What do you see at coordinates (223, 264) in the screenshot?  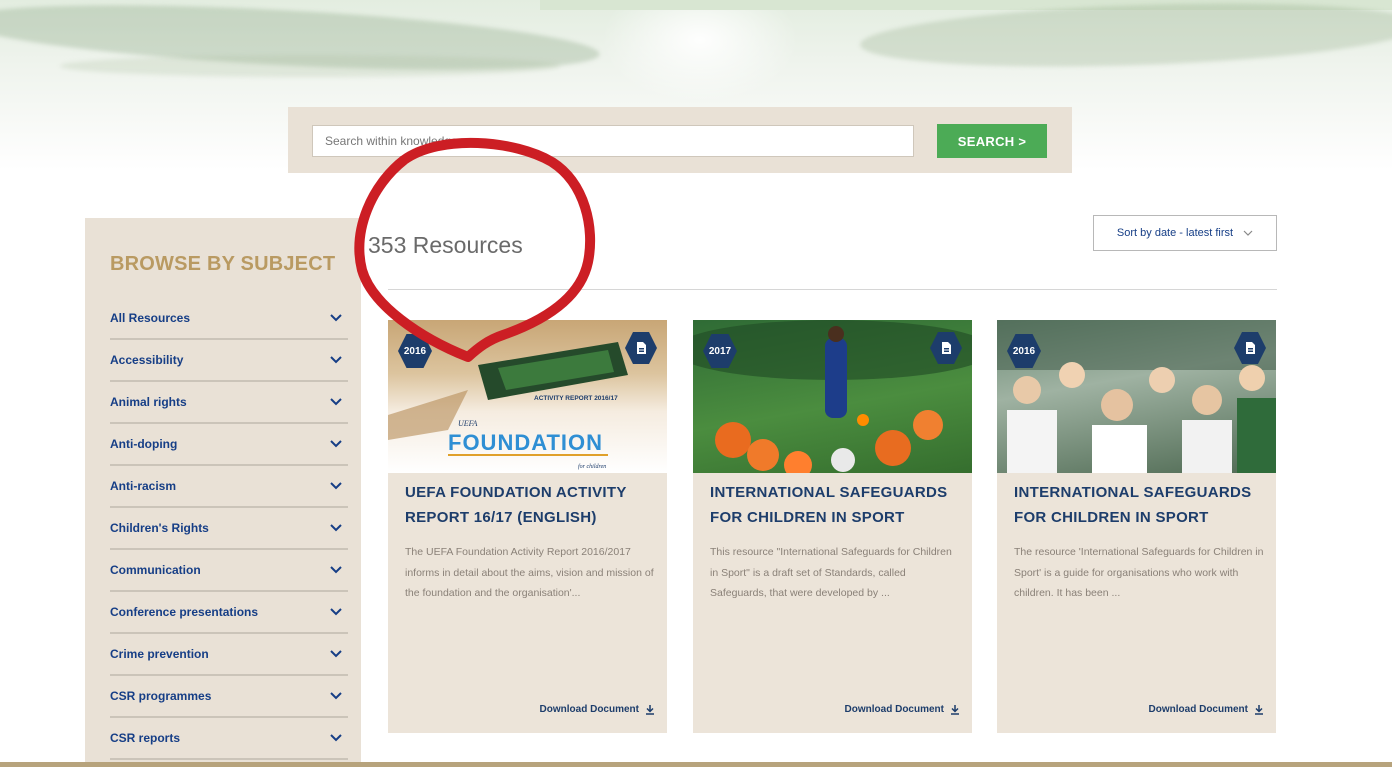 I see `sidebar-title: BROWSE BY SUBJECT` at bounding box center [223, 264].